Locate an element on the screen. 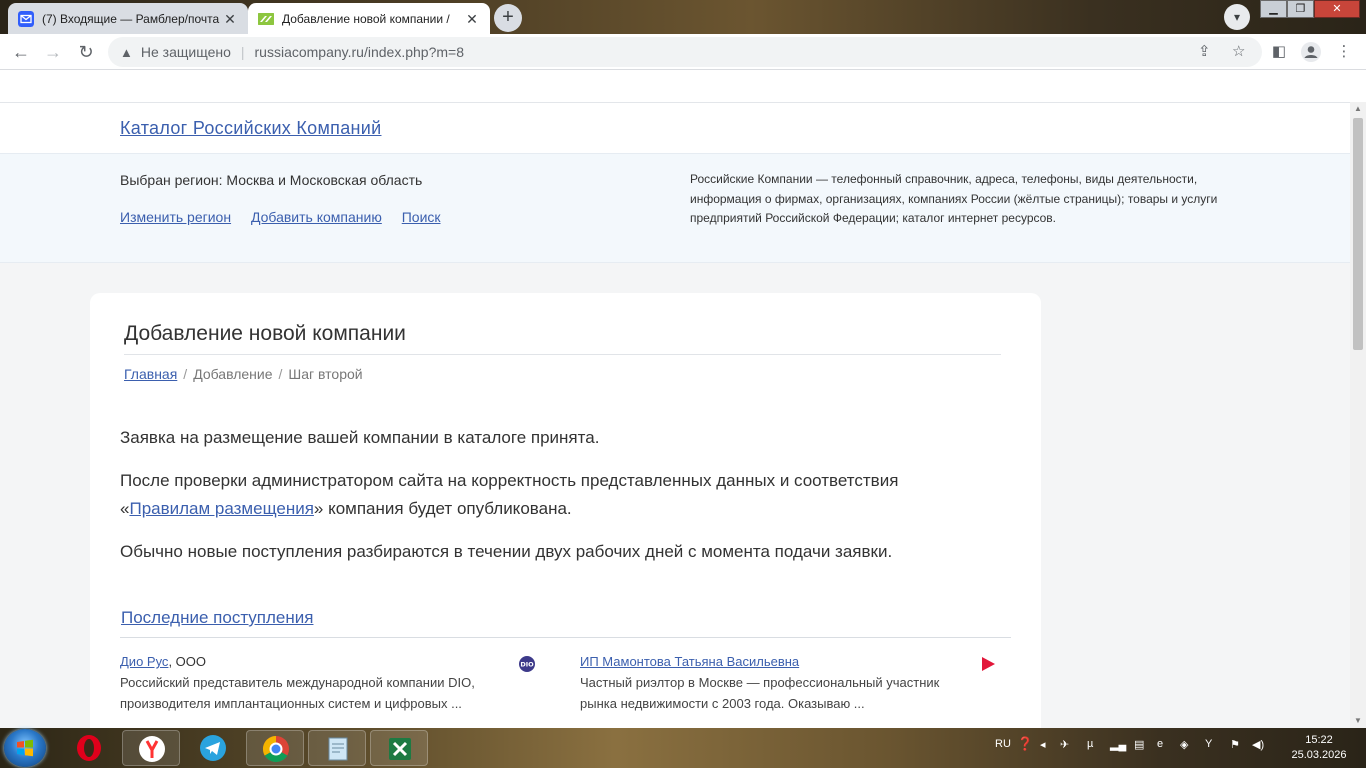  breadcrumb-home-link: Главная is located at coordinates (150, 374).